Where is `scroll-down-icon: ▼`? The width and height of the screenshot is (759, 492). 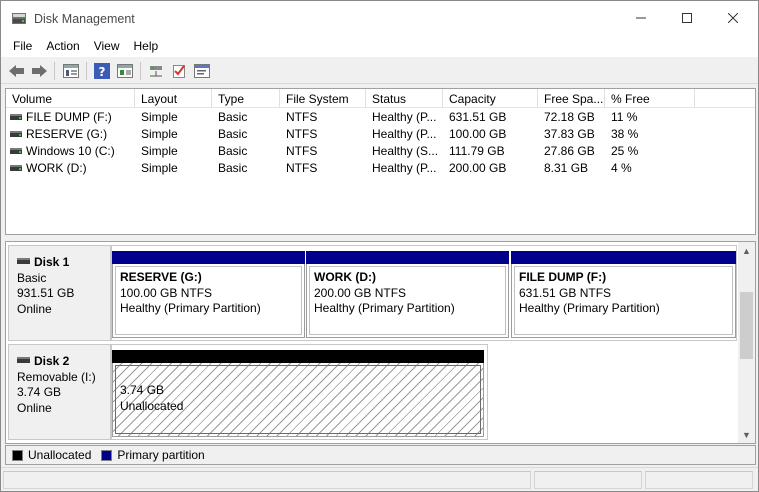
scroll-down-icon: ▼ is located at coordinates (746, 434).